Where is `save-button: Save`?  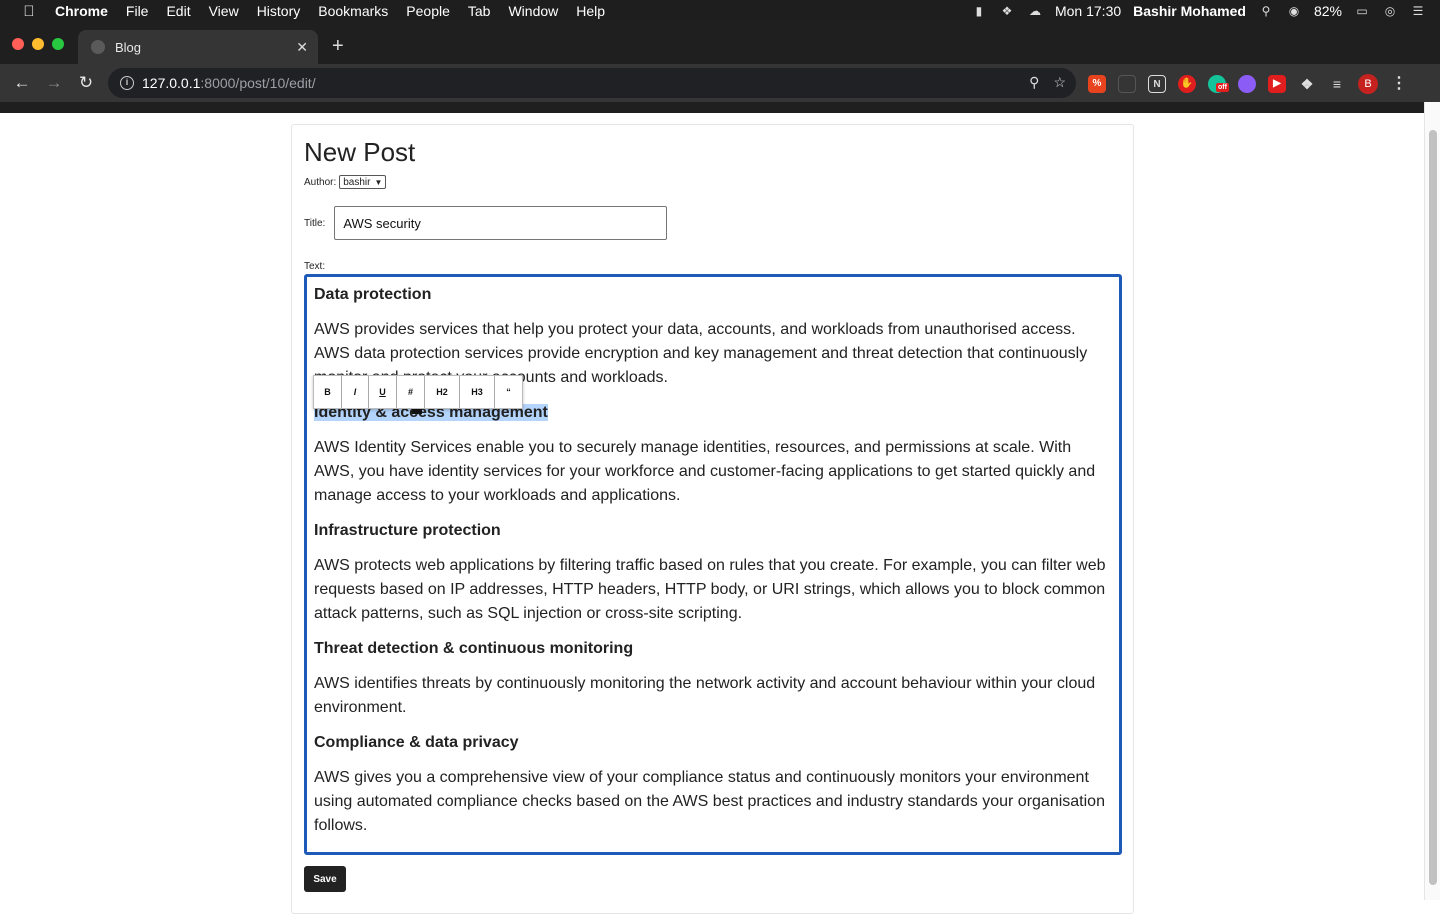 save-button: Save is located at coordinates (325, 879).